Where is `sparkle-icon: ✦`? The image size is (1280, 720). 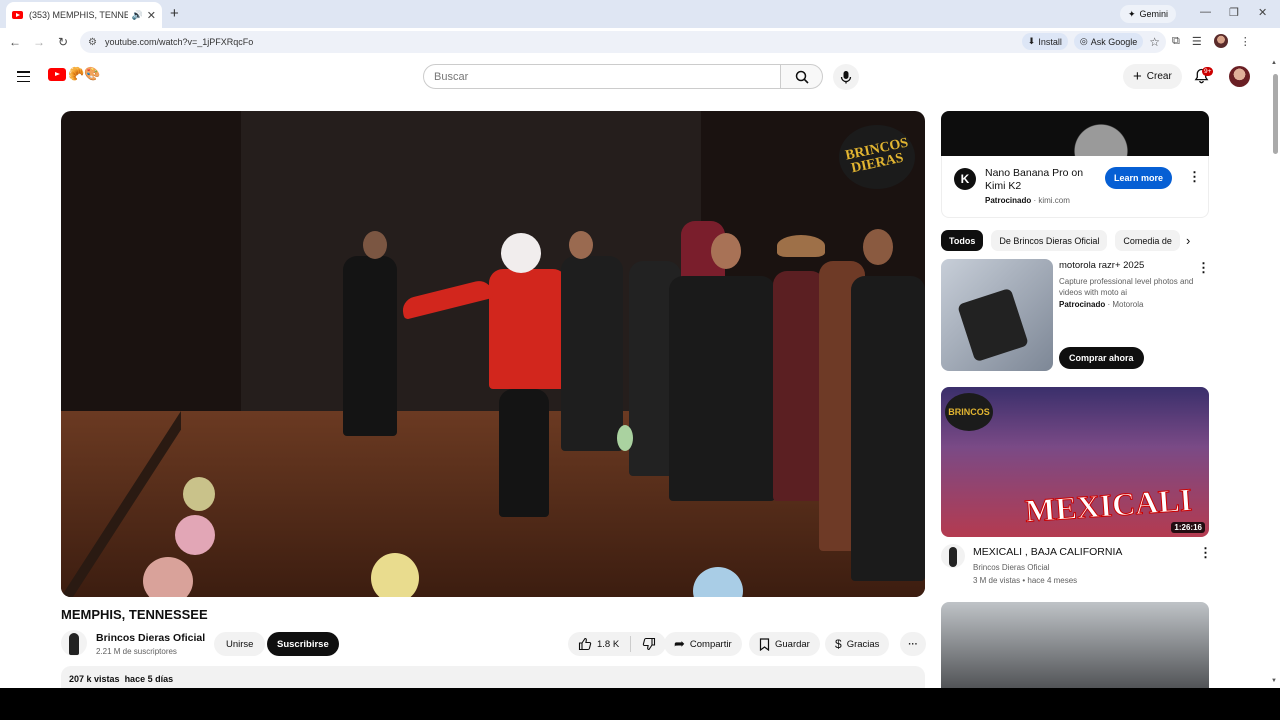 sparkle-icon: ✦ is located at coordinates (1132, 13).